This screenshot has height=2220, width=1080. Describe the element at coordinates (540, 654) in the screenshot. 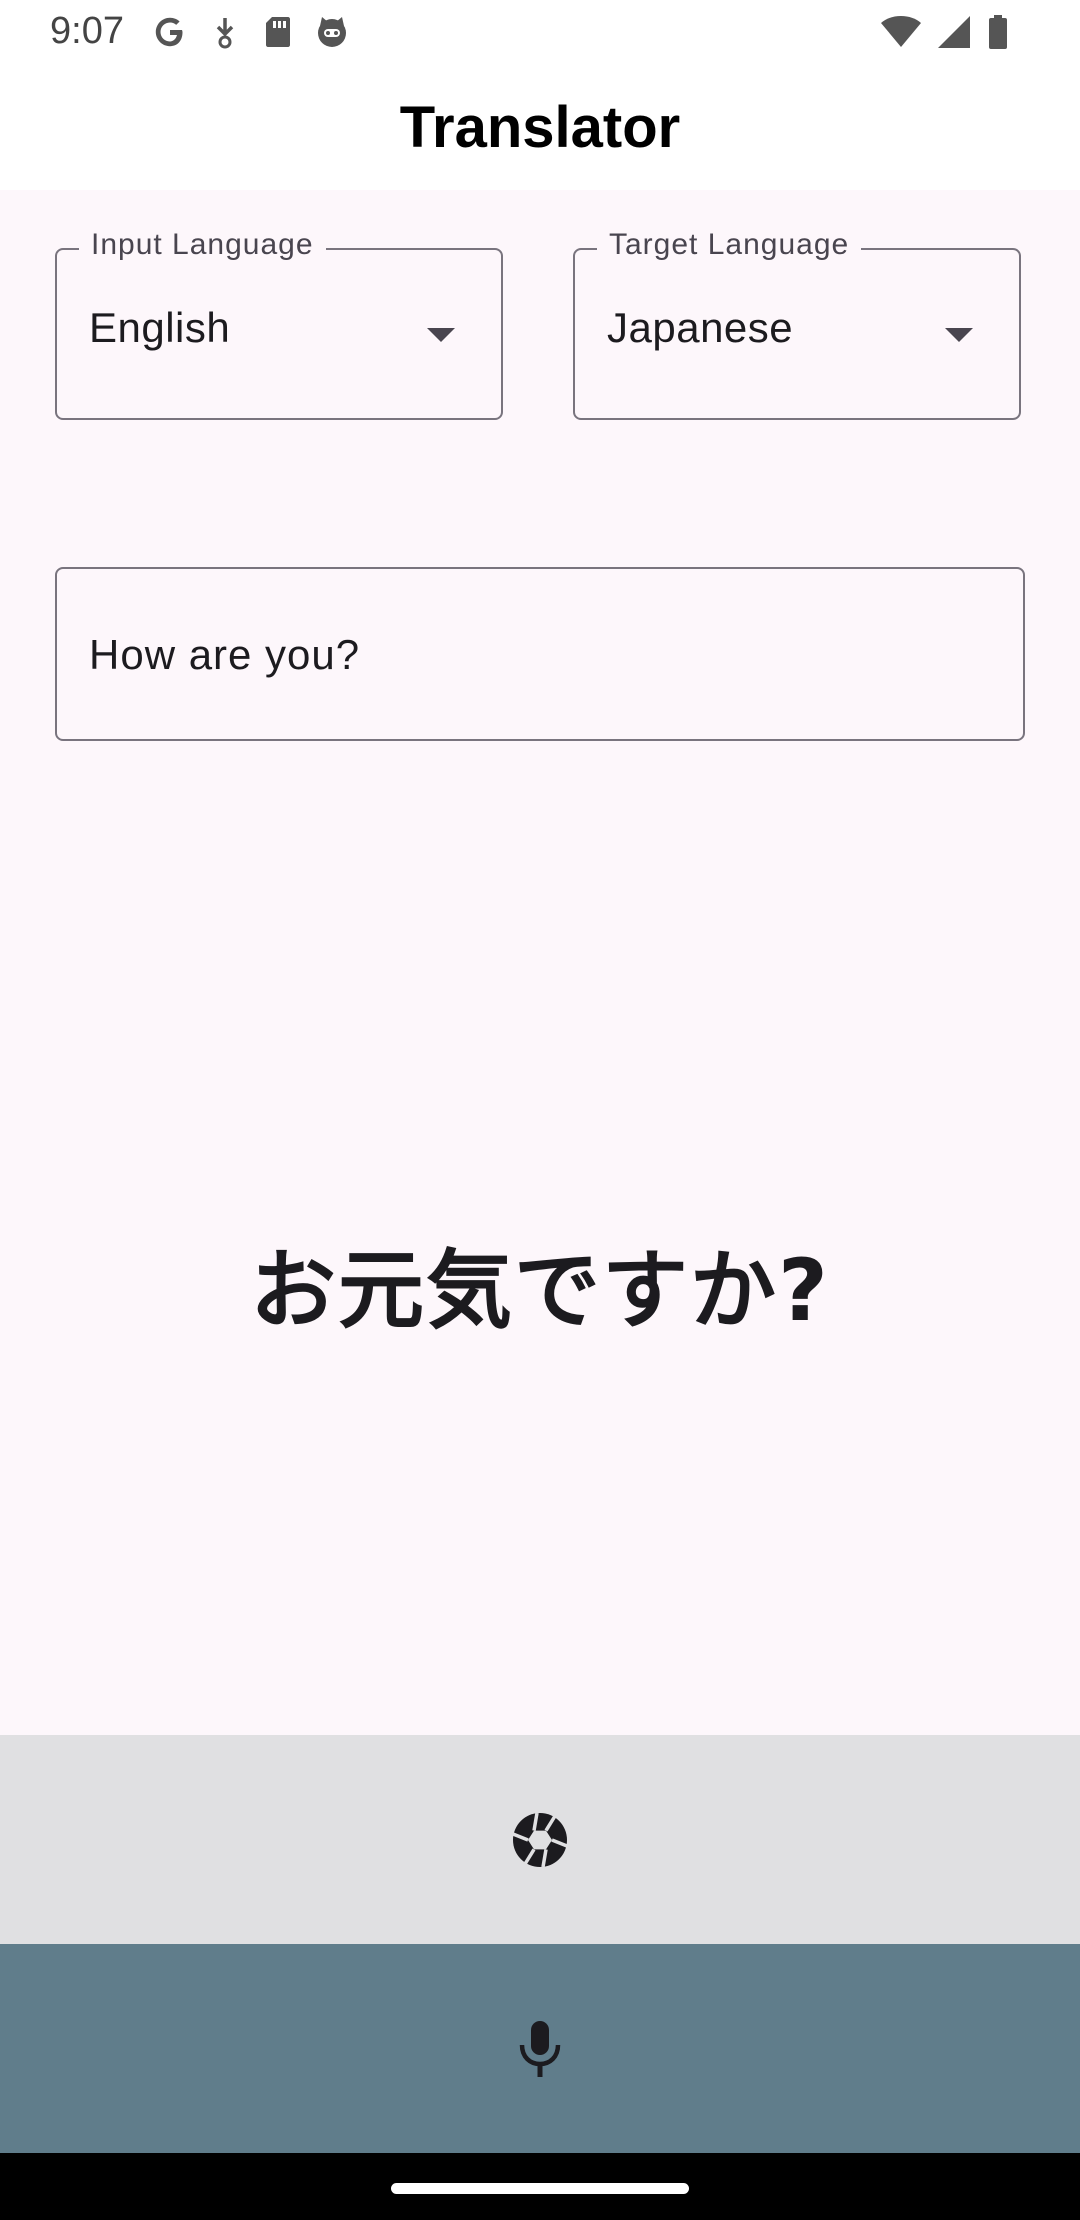

I see `source-text-input: How are you?` at that location.